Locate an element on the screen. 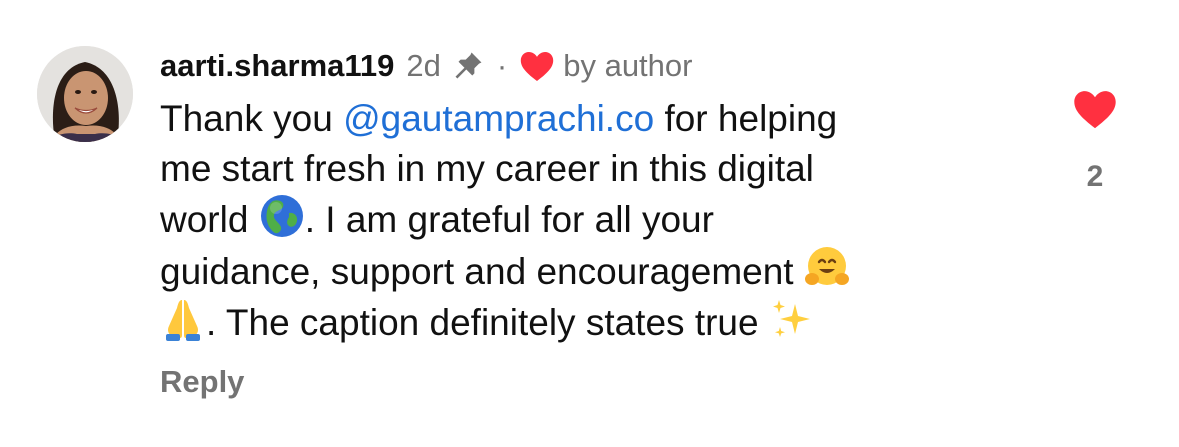 Image resolution: width=1179 pixels, height=447 pixels. text-segment: world is located at coordinates (209, 219).